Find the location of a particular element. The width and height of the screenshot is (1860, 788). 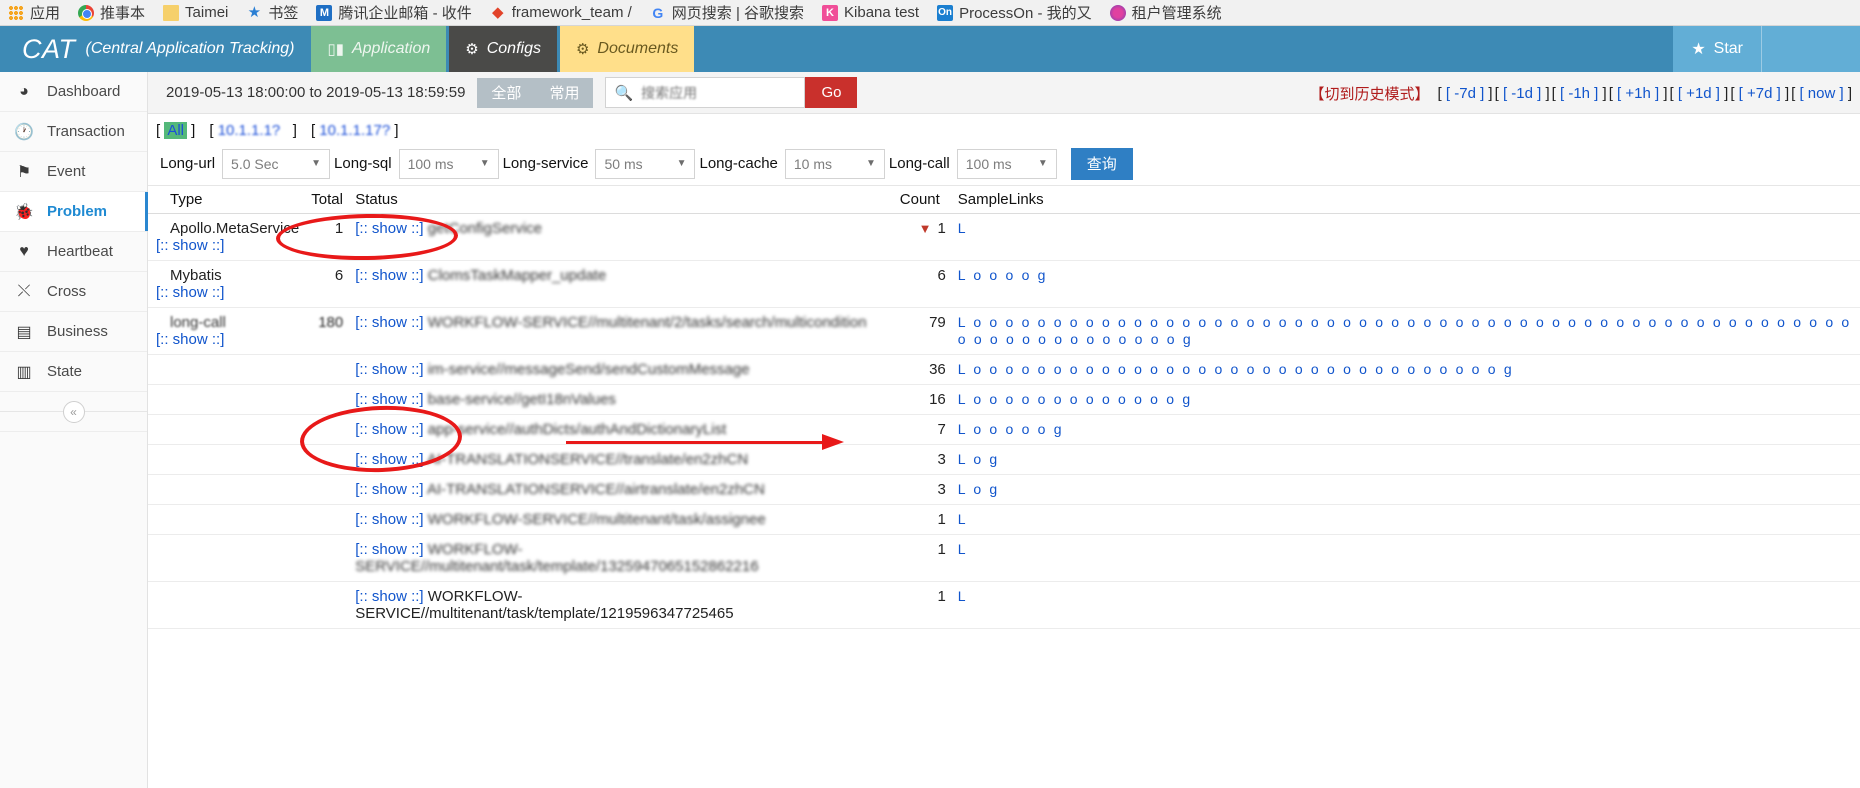

filter-select-long-url: 5.0 Sec ▼ is located at coordinates (276, 163).